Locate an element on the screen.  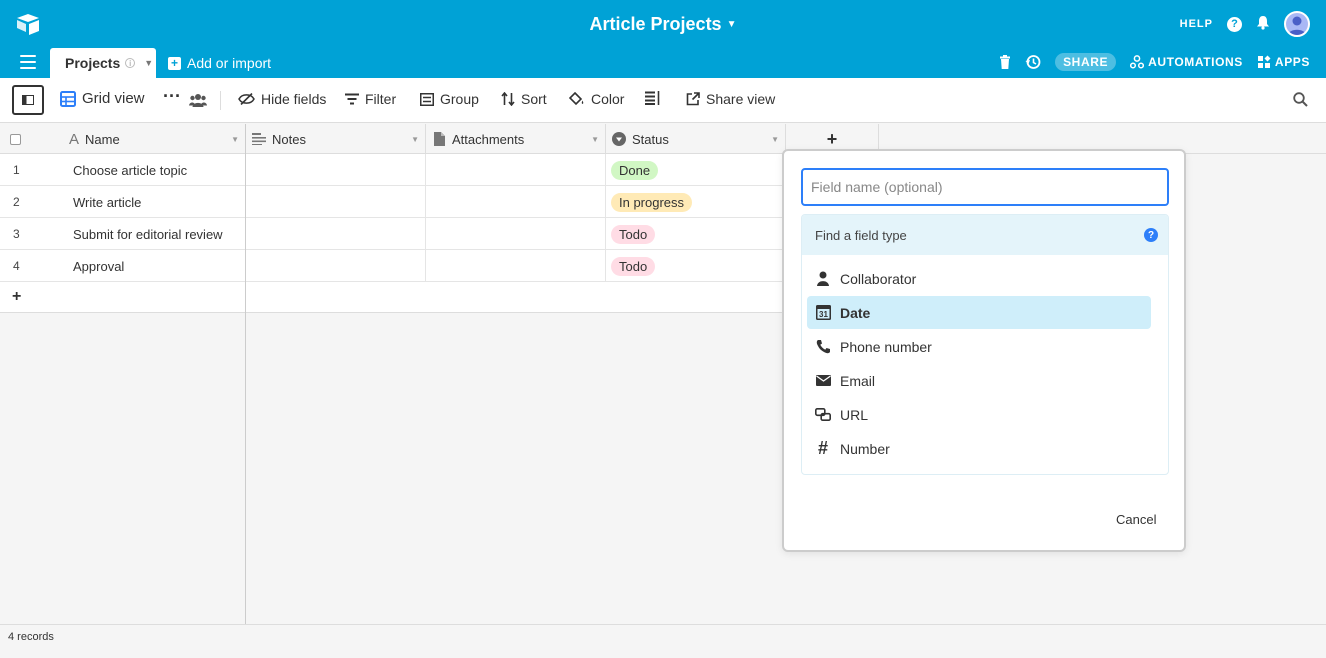
row-number: 1 is located at coordinates (16, 170).